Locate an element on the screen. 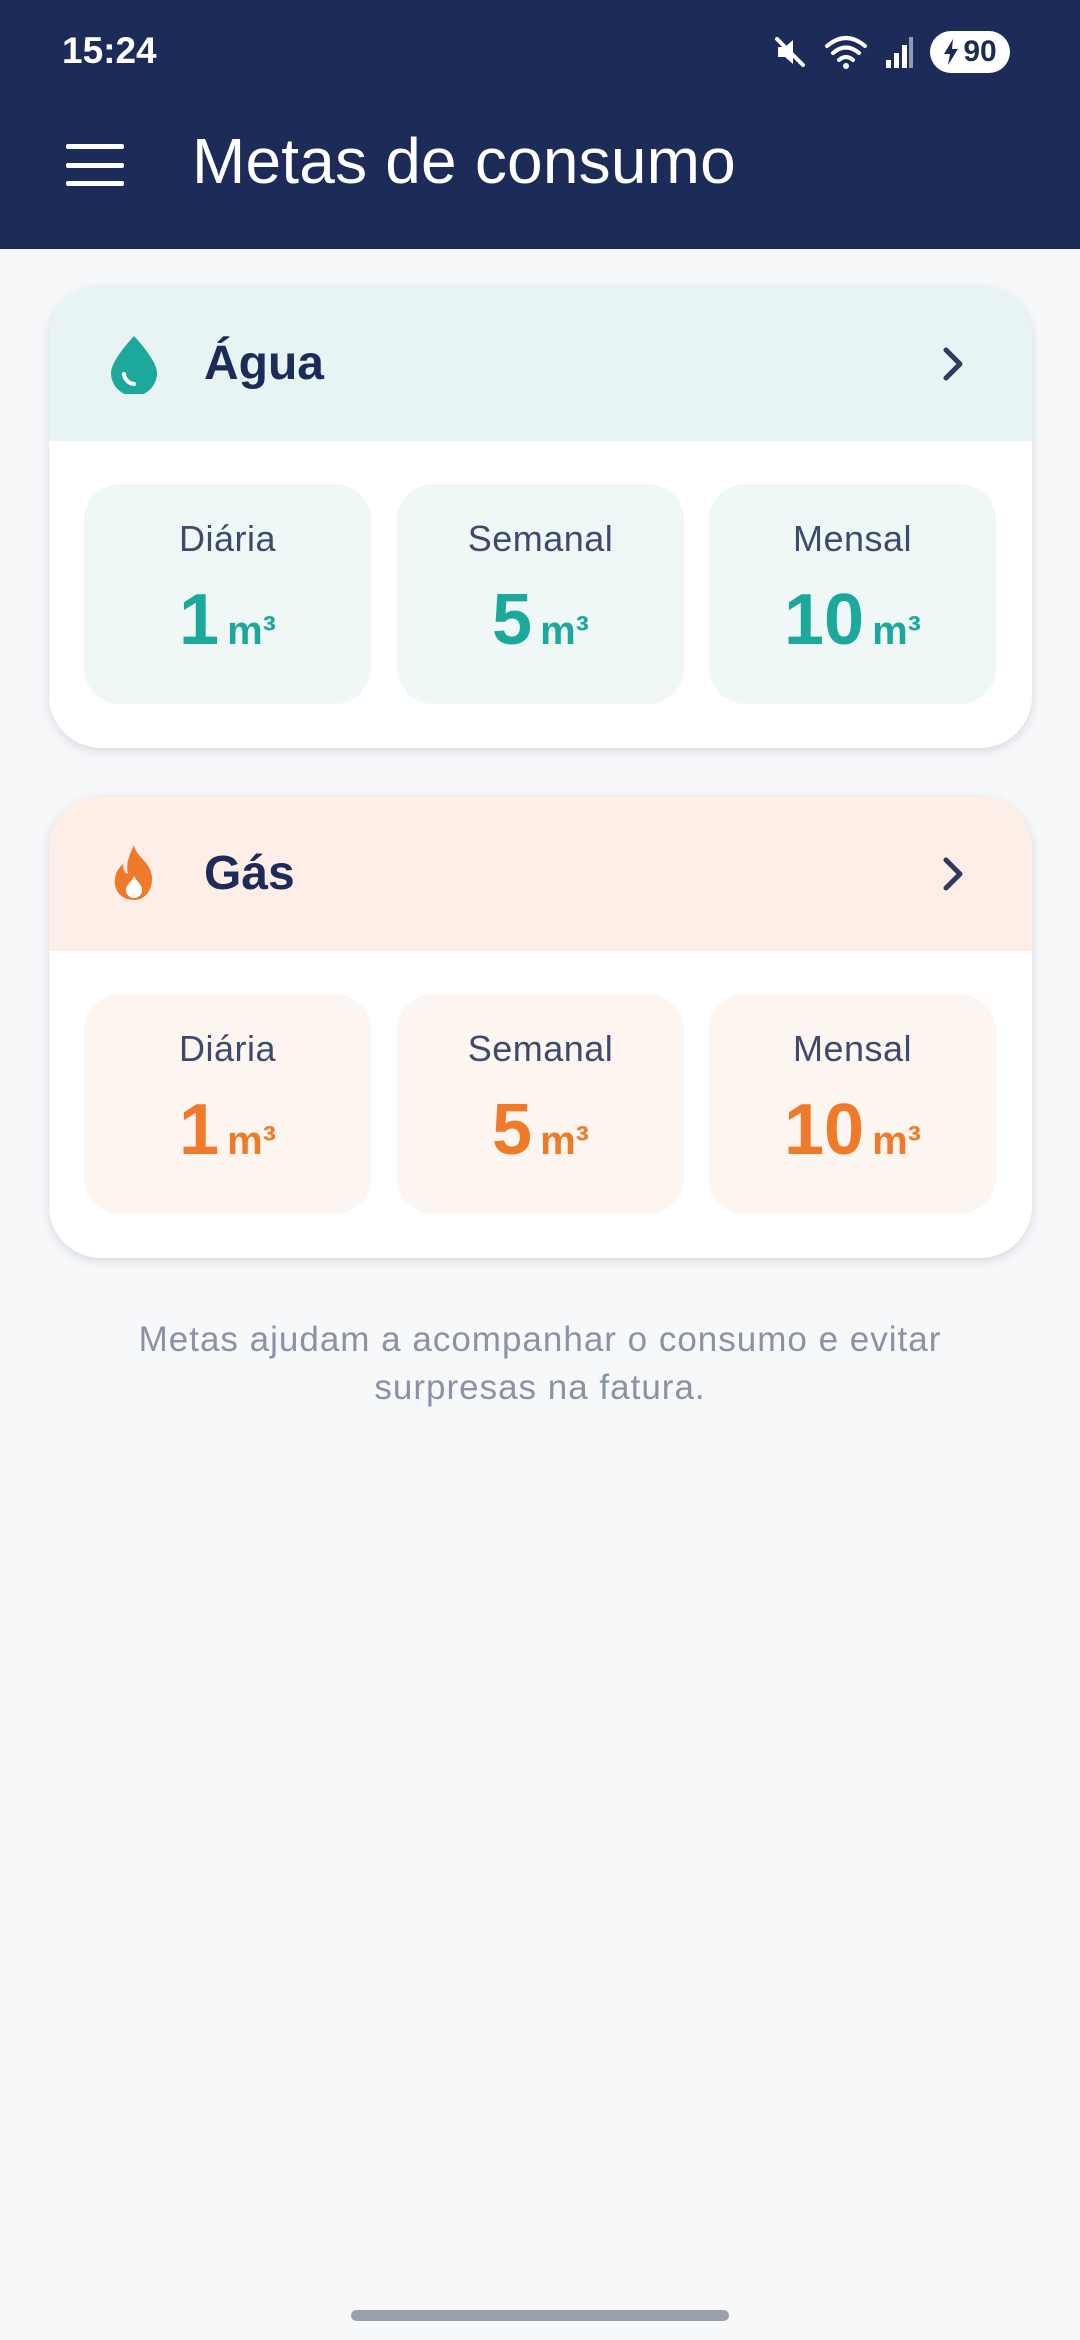 The width and height of the screenshot is (1080, 2340). card-title: Água is located at coordinates (264, 363).